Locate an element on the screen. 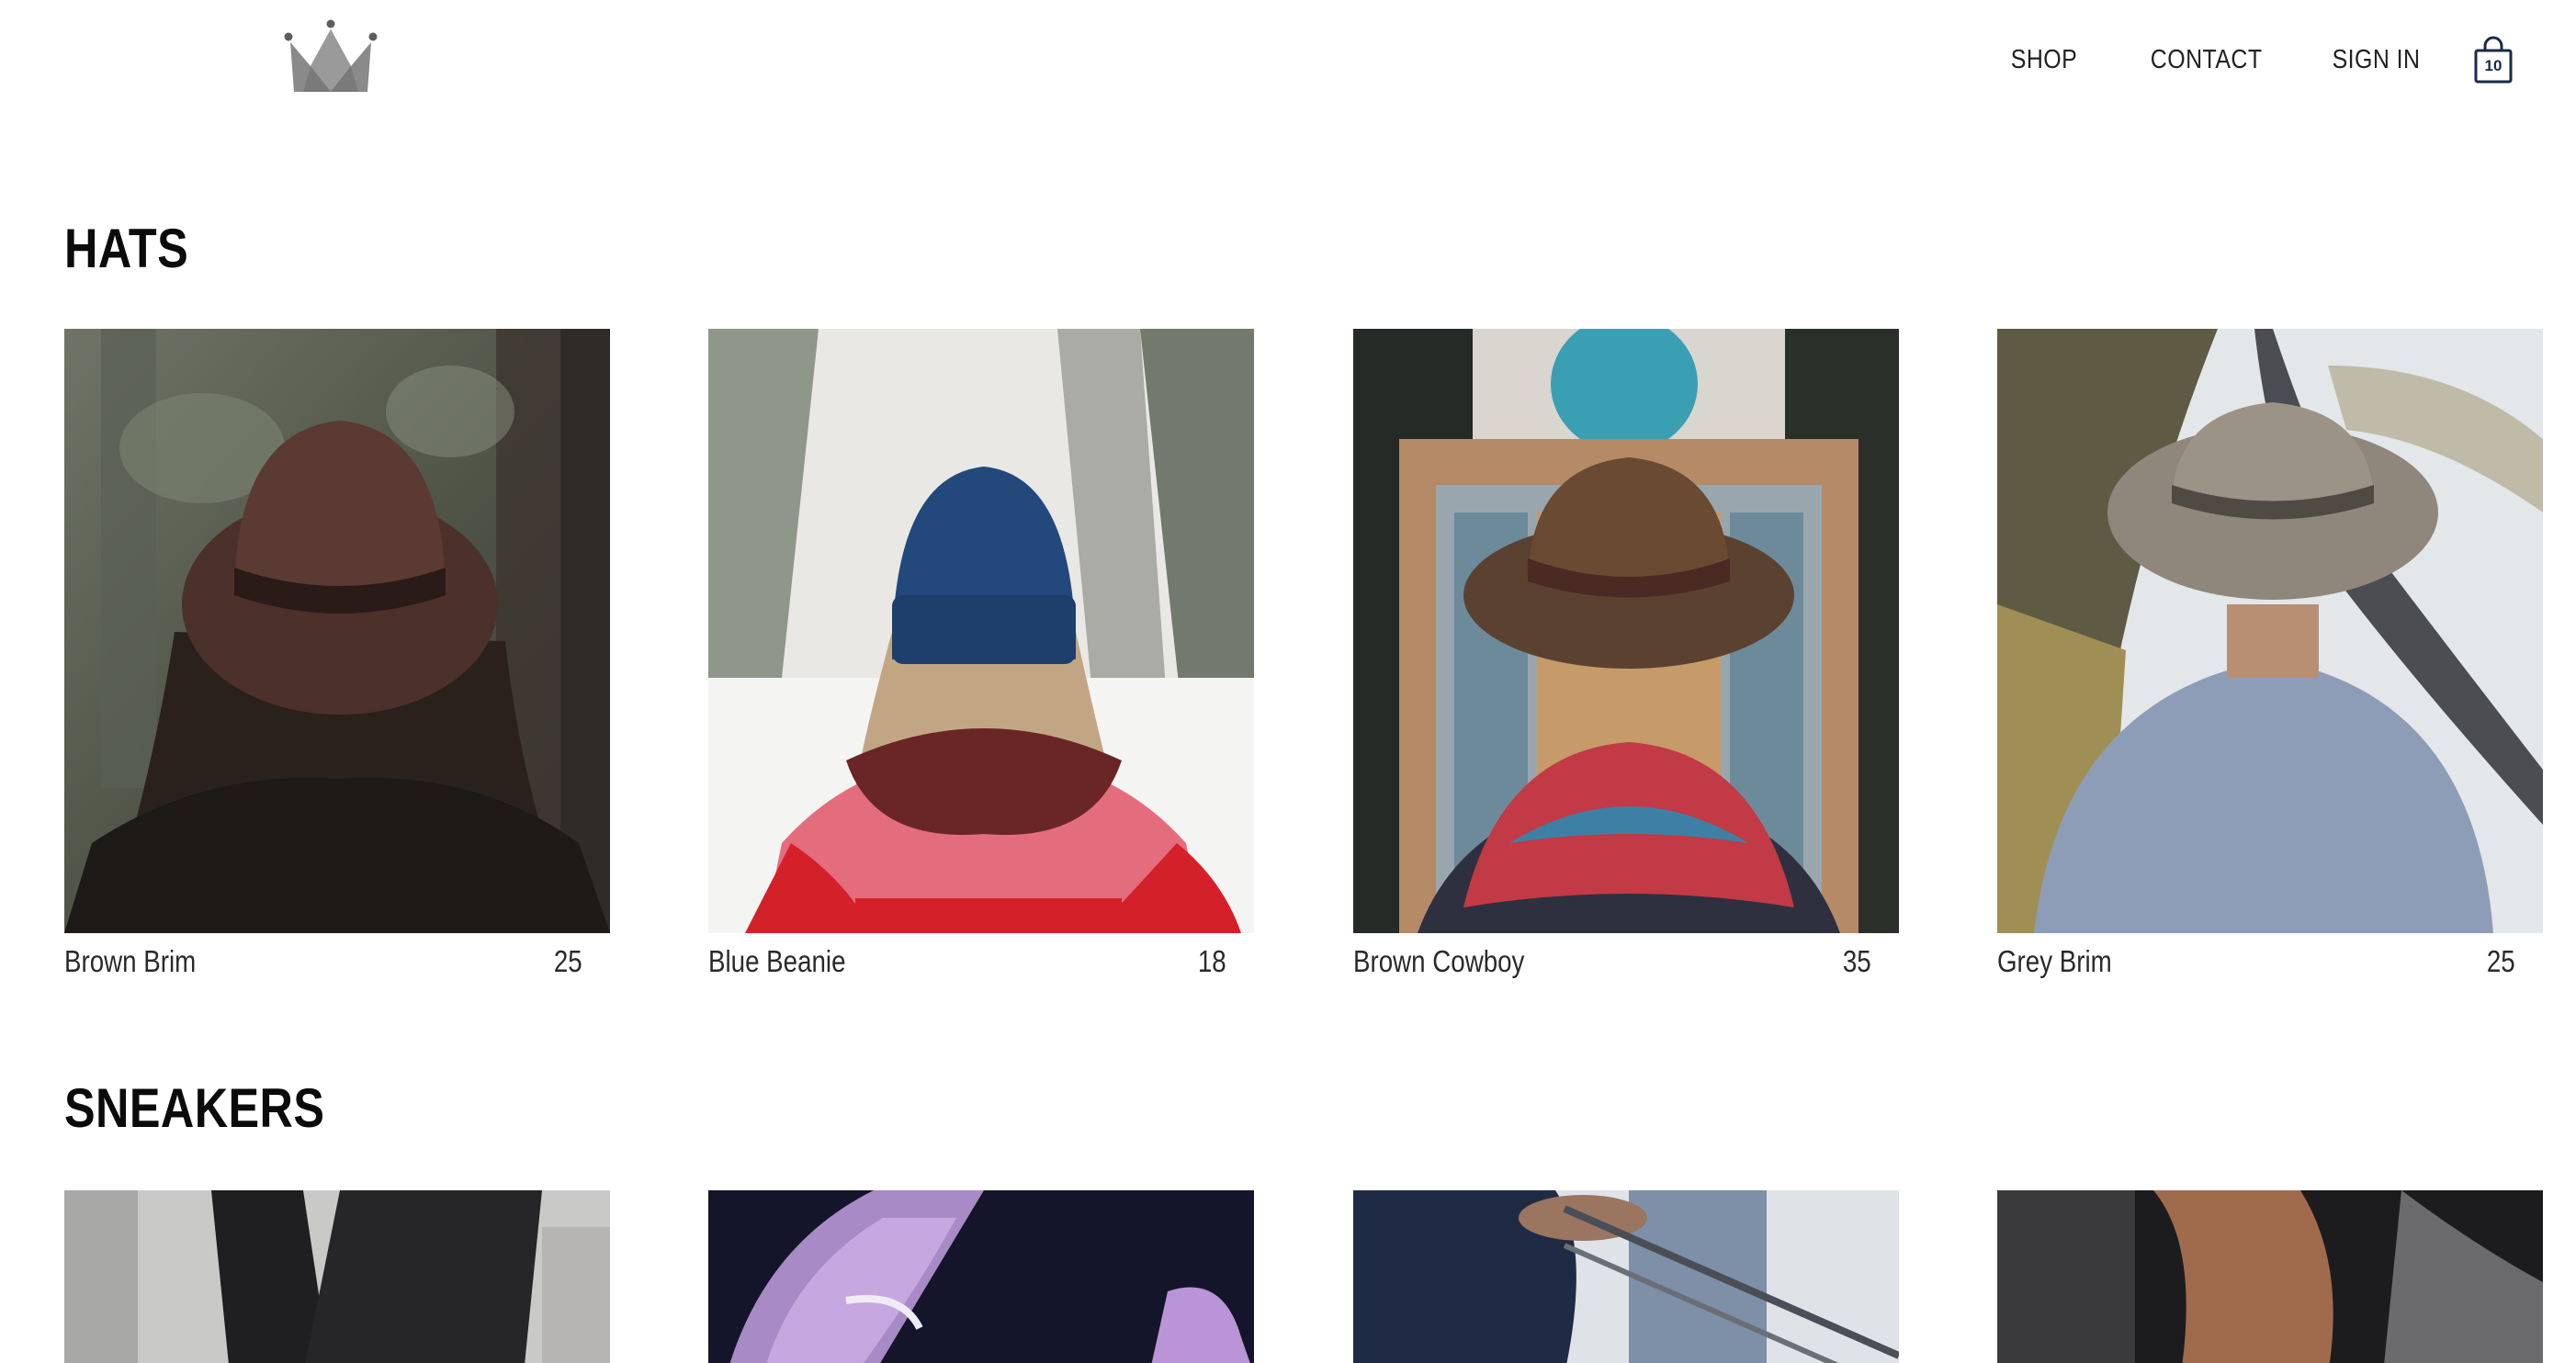  cart-count-badge: 10 is located at coordinates (2493, 65).